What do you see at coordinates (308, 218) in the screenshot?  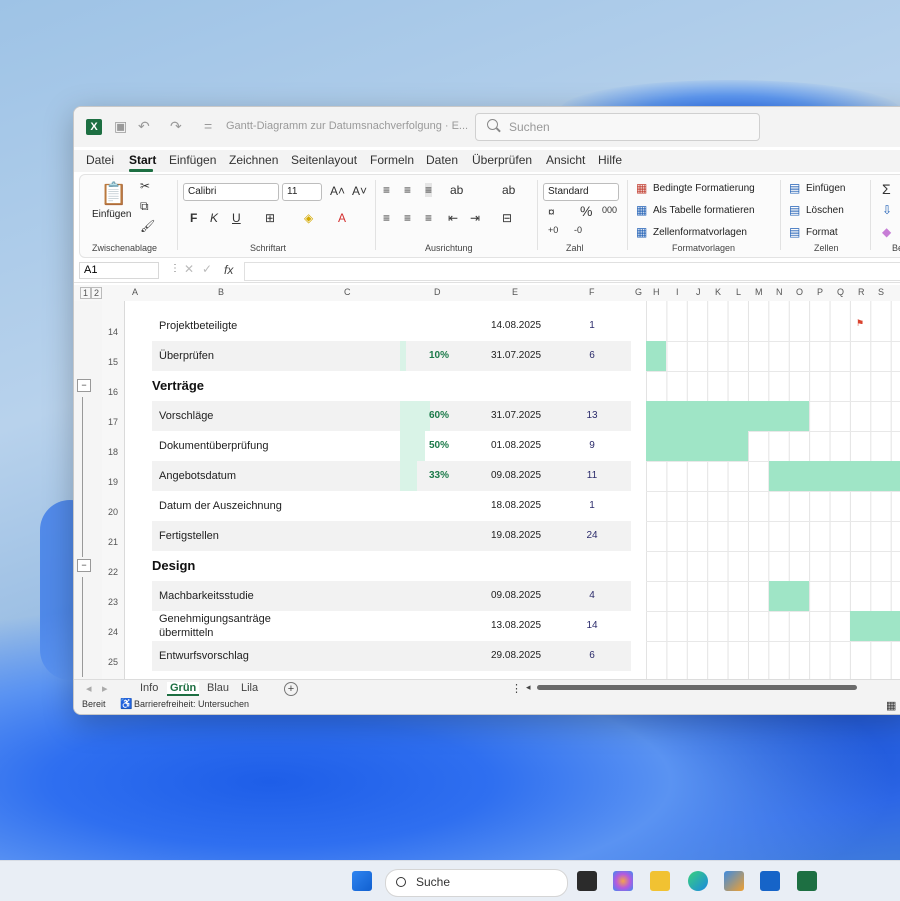 I see `fill-color-icon: ◈` at bounding box center [308, 218].